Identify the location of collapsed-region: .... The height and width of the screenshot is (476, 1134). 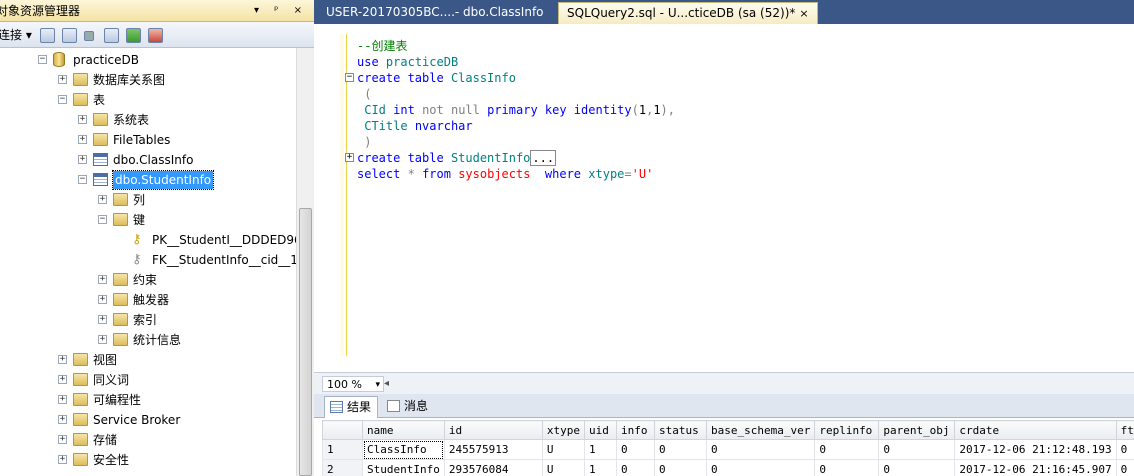
(543, 158).